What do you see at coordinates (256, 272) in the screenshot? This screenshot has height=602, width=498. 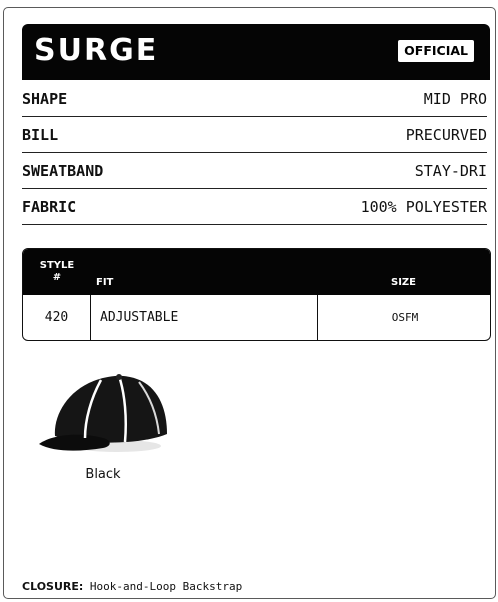 I see `table-header: STYLE # FIT SIZE` at bounding box center [256, 272].